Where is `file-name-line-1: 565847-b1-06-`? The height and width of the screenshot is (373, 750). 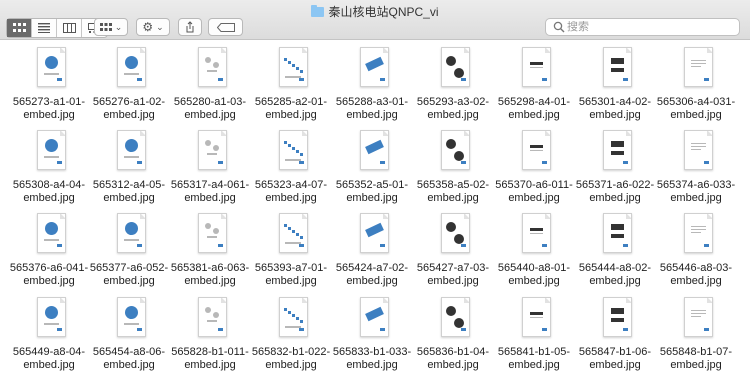
file-name-line-1: 565847-b1-06- is located at coordinates (615, 352).